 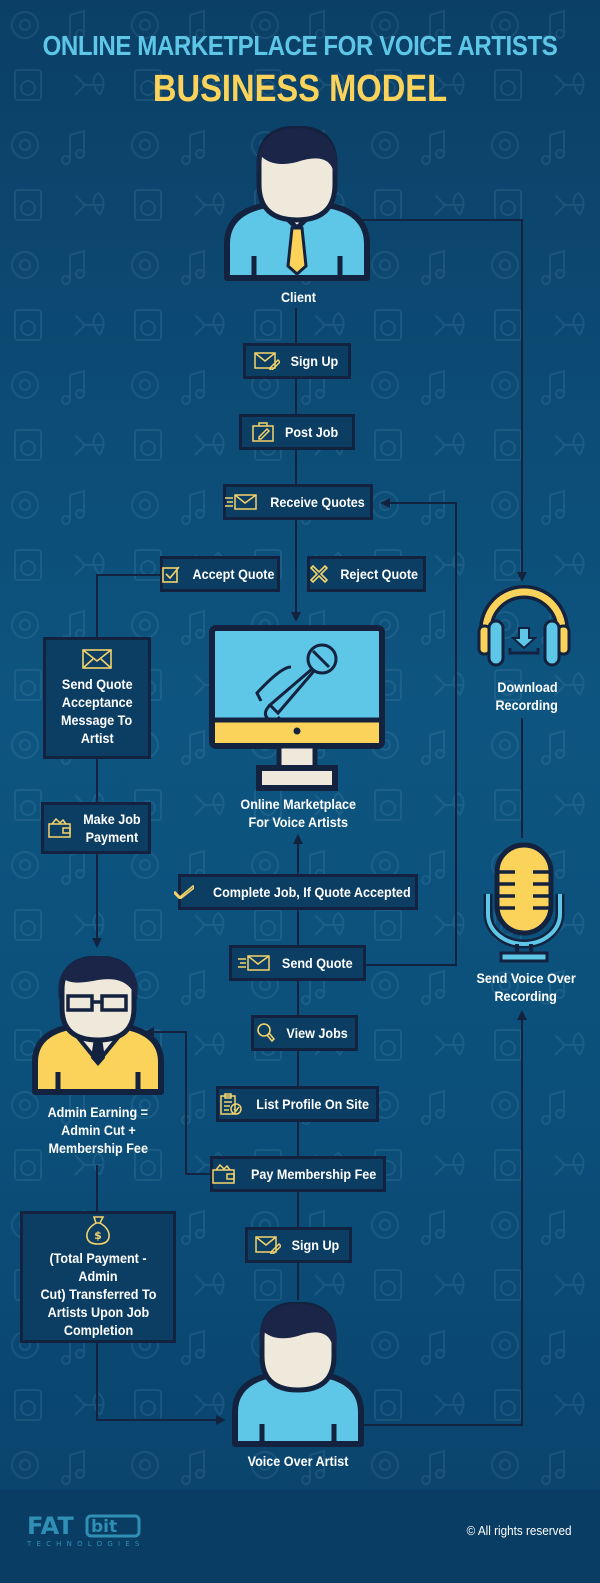 What do you see at coordinates (443, 400) in the screenshot?
I see `connector-client-to-download` at bounding box center [443, 400].